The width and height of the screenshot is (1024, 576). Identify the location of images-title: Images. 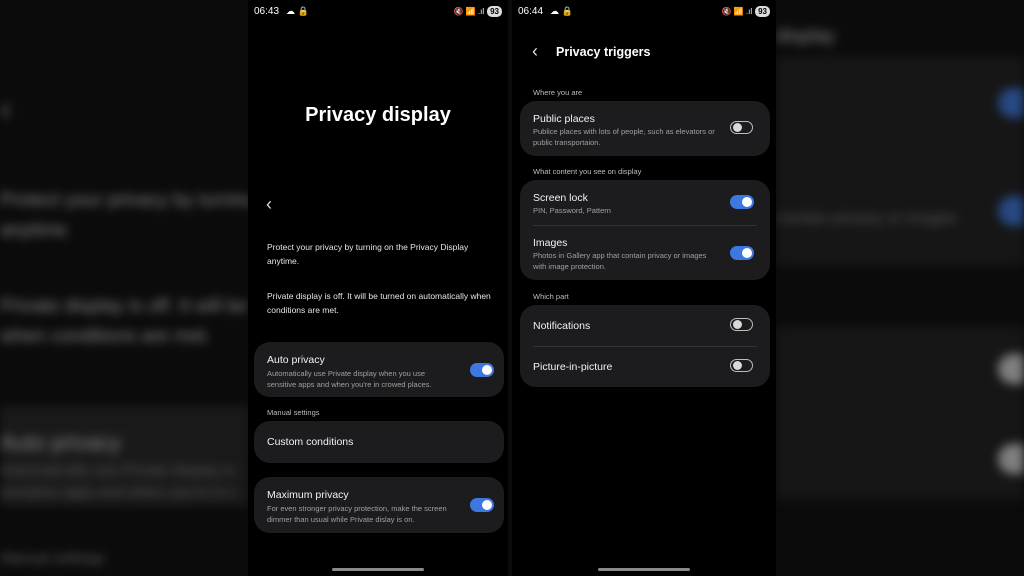
(550, 243).